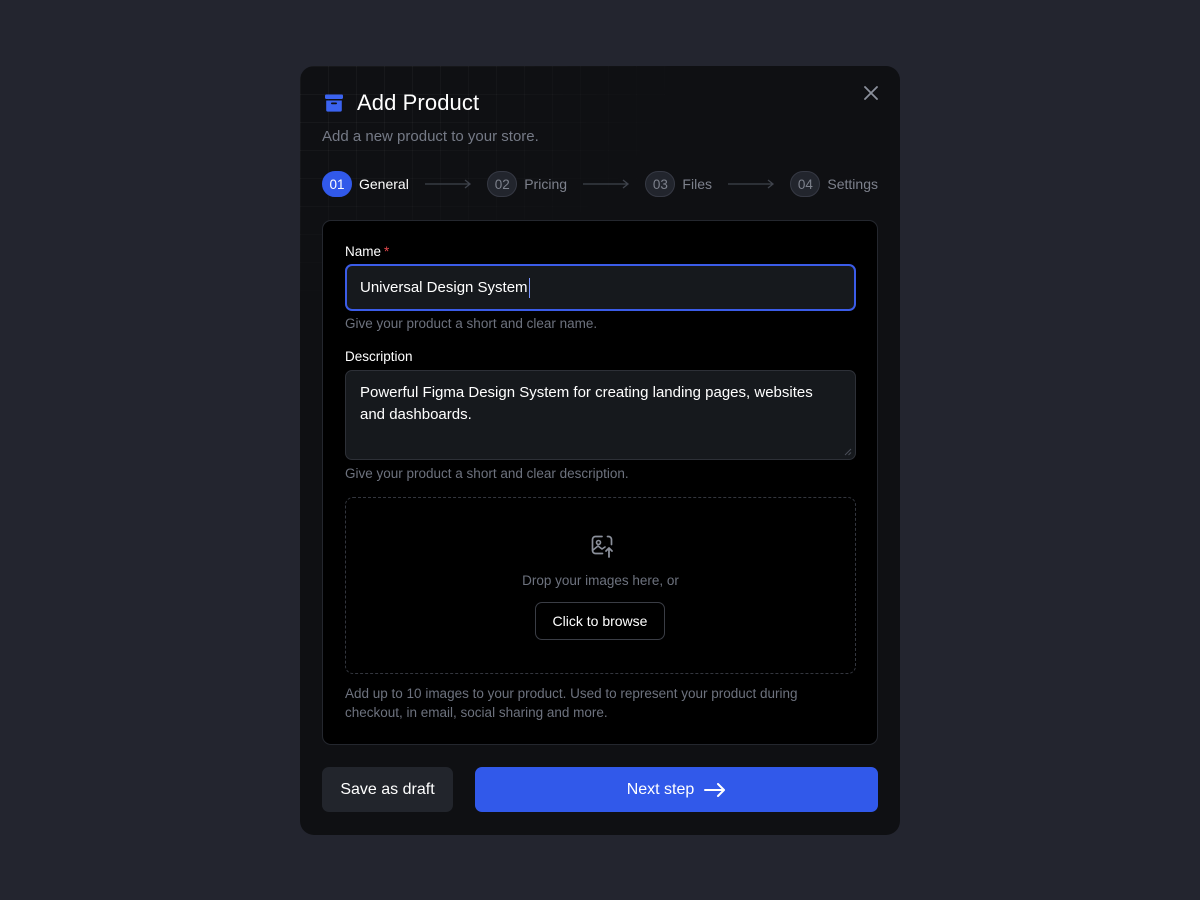 The image size is (1200, 900). I want to click on step-general: 01 General, so click(365, 184).